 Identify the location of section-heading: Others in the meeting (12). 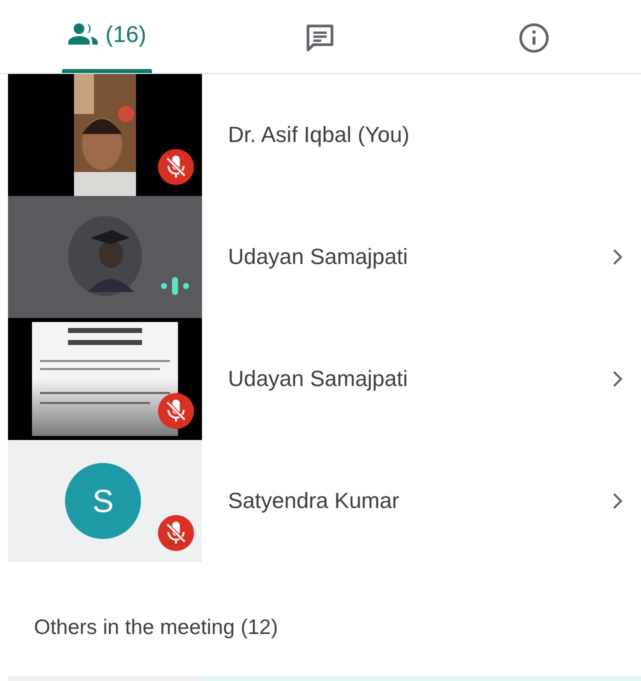
(156, 628).